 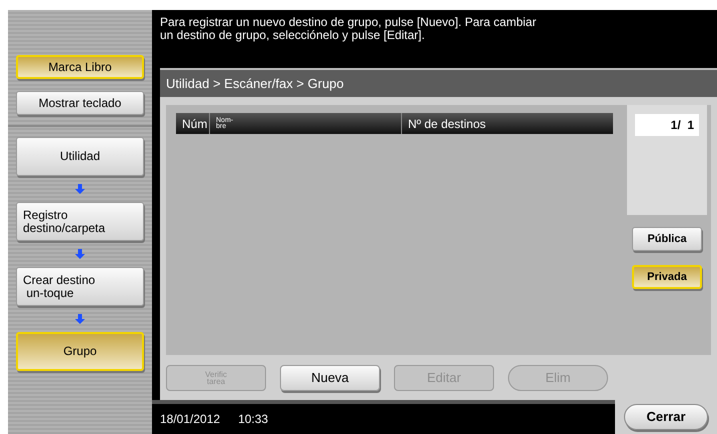 I want to click on filter-tab: Privada, so click(x=667, y=277).